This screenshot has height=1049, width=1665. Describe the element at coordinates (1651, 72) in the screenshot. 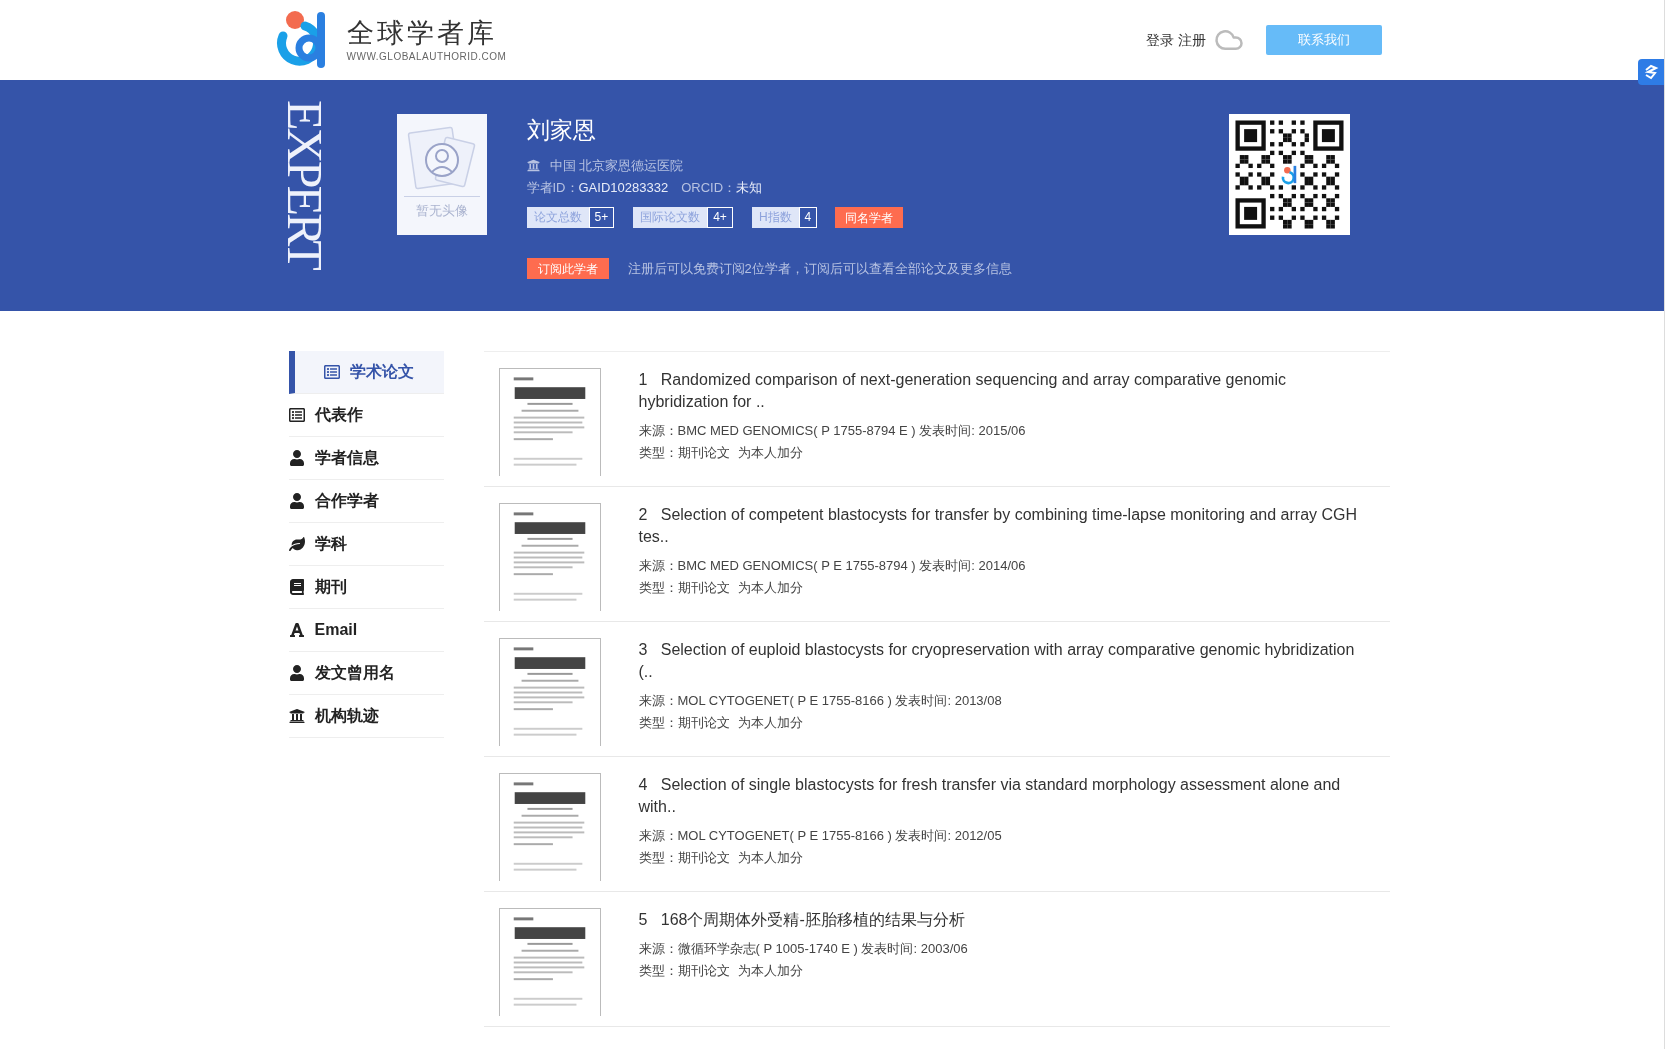

I see `side-share-icon` at that location.